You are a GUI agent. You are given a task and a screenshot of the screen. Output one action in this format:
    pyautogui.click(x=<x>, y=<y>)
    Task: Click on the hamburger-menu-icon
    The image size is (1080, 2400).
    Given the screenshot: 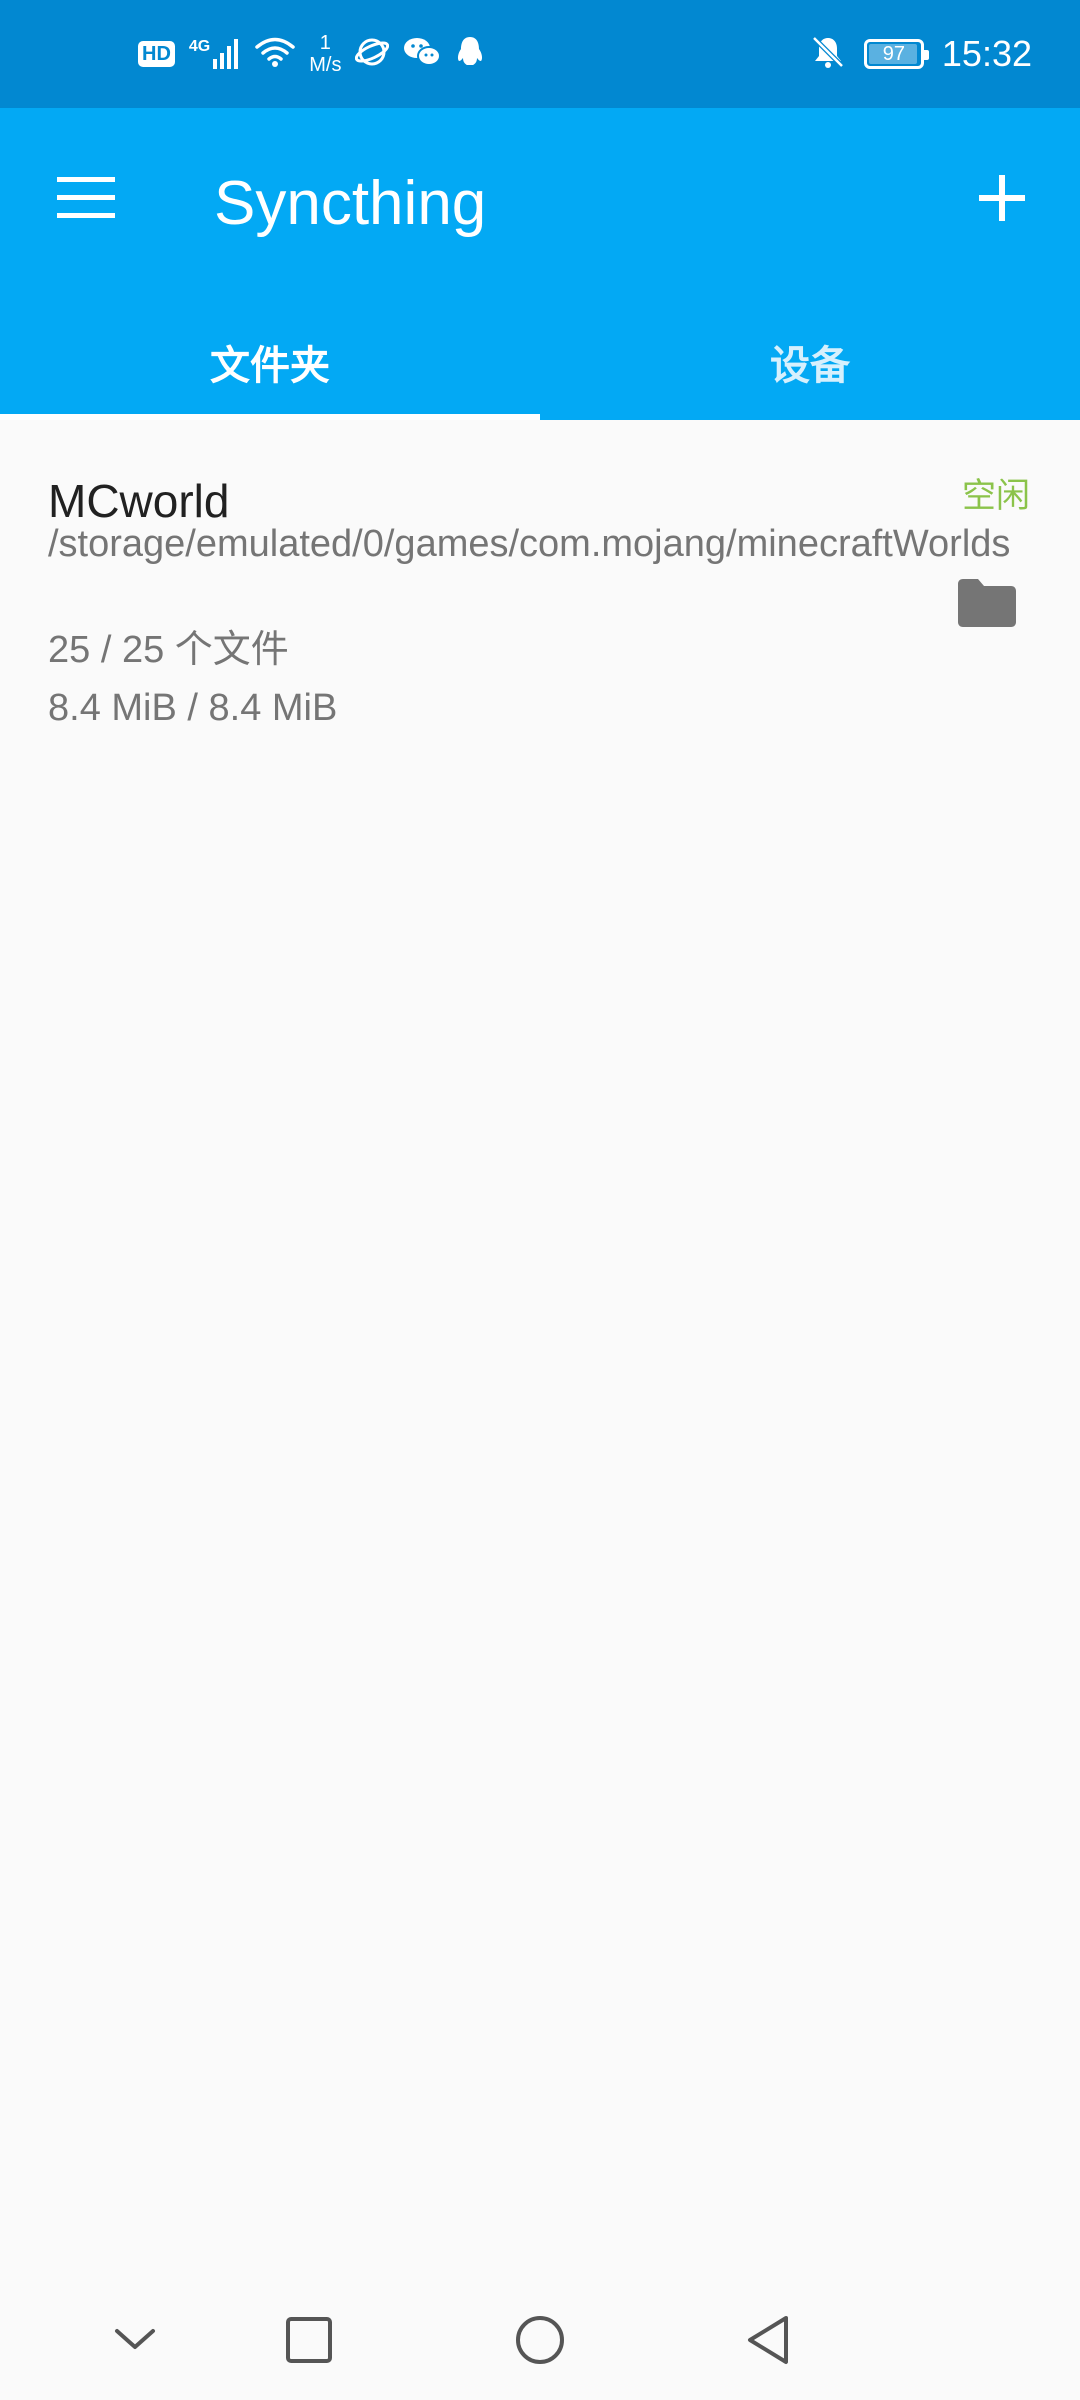 What is the action you would take?
    pyautogui.click(x=86, y=200)
    